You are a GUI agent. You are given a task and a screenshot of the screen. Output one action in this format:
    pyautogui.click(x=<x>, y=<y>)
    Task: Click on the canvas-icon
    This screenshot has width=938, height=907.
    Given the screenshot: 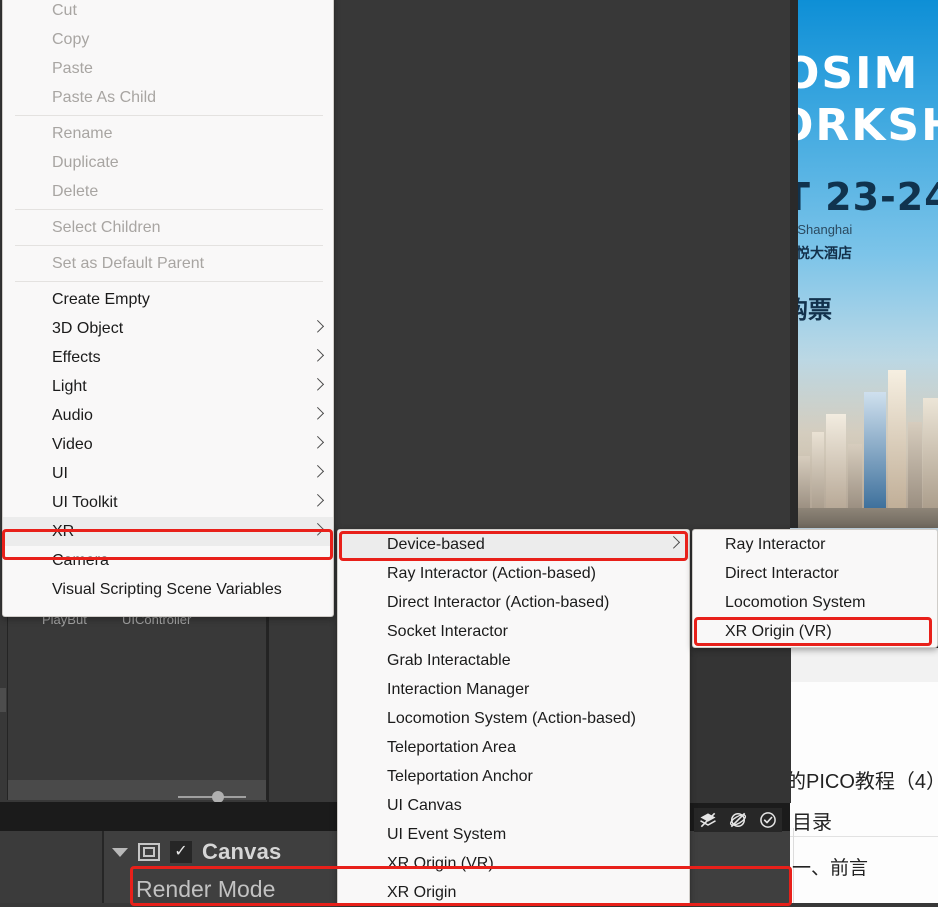 What is the action you would take?
    pyautogui.click(x=149, y=852)
    